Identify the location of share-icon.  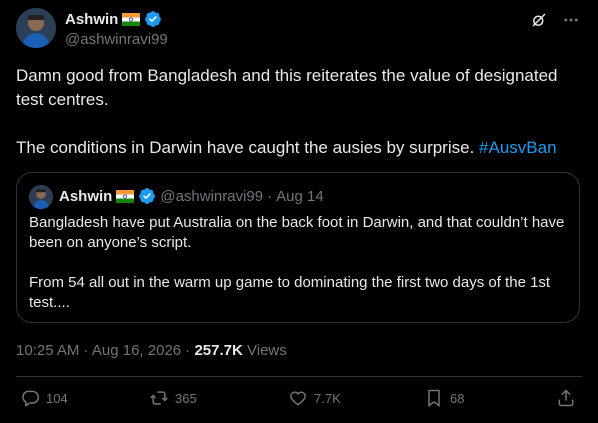
(566, 398).